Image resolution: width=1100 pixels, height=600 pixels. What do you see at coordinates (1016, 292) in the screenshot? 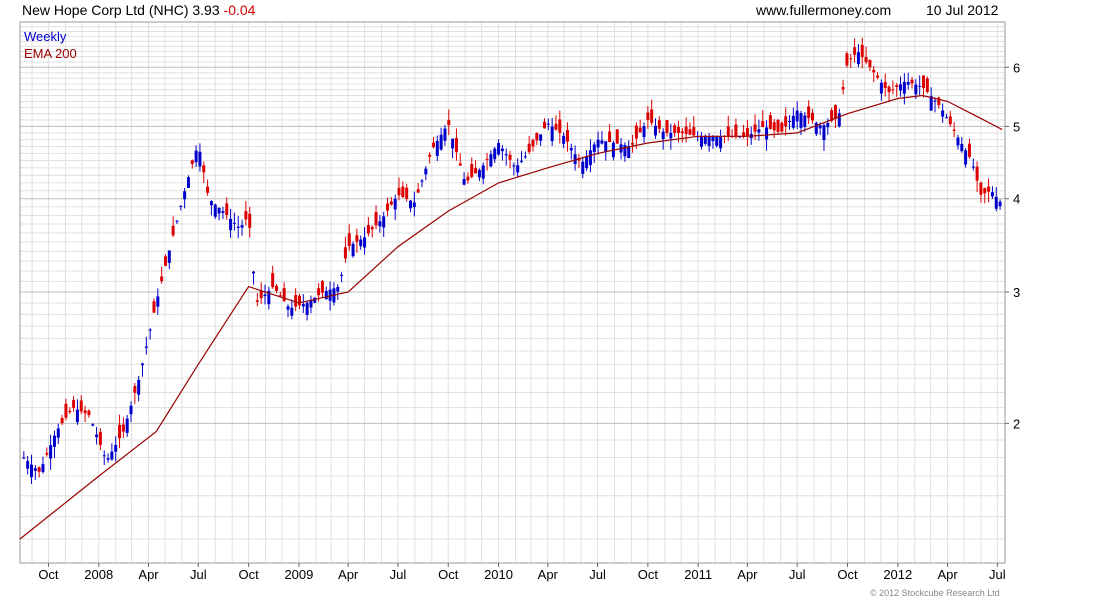
I see `y-tick-label: 3` at bounding box center [1016, 292].